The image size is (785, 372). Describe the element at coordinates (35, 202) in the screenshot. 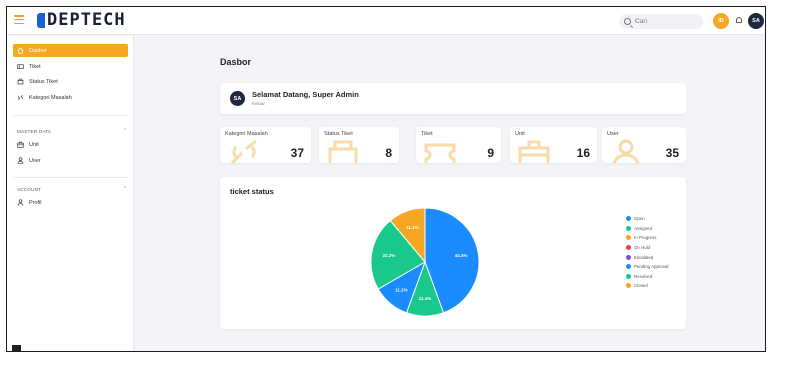

I see `sidebar-item-label: Profil` at that location.